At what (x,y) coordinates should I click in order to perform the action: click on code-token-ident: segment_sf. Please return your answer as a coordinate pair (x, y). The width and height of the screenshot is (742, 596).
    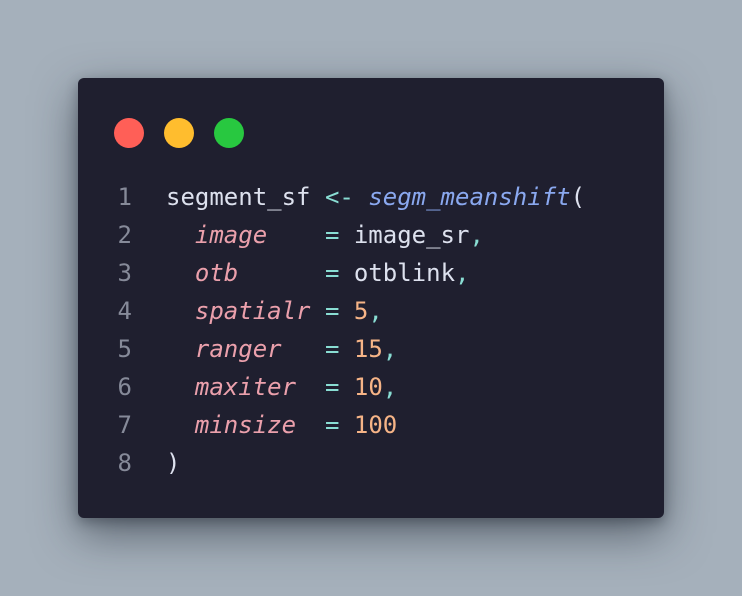
    Looking at the image, I should click on (238, 197).